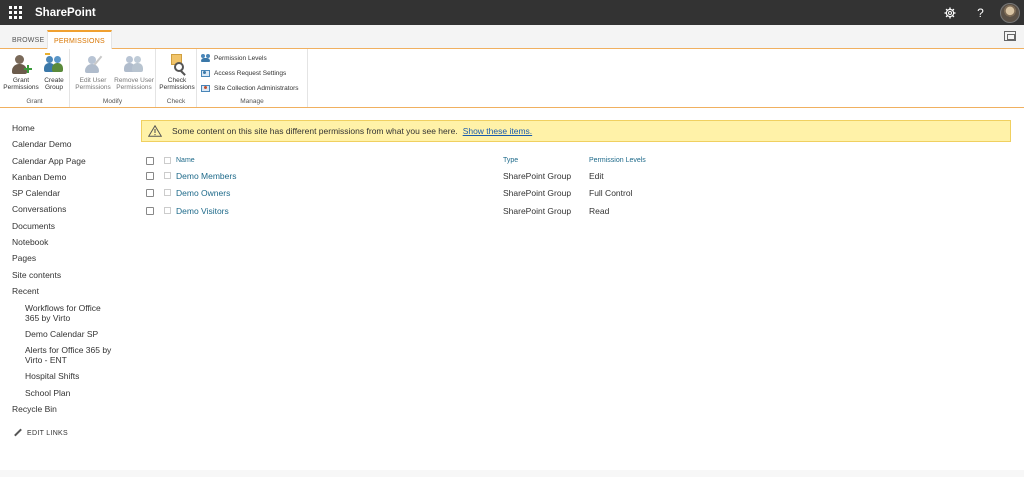  What do you see at coordinates (155, 131) in the screenshot?
I see `warning-icon` at bounding box center [155, 131].